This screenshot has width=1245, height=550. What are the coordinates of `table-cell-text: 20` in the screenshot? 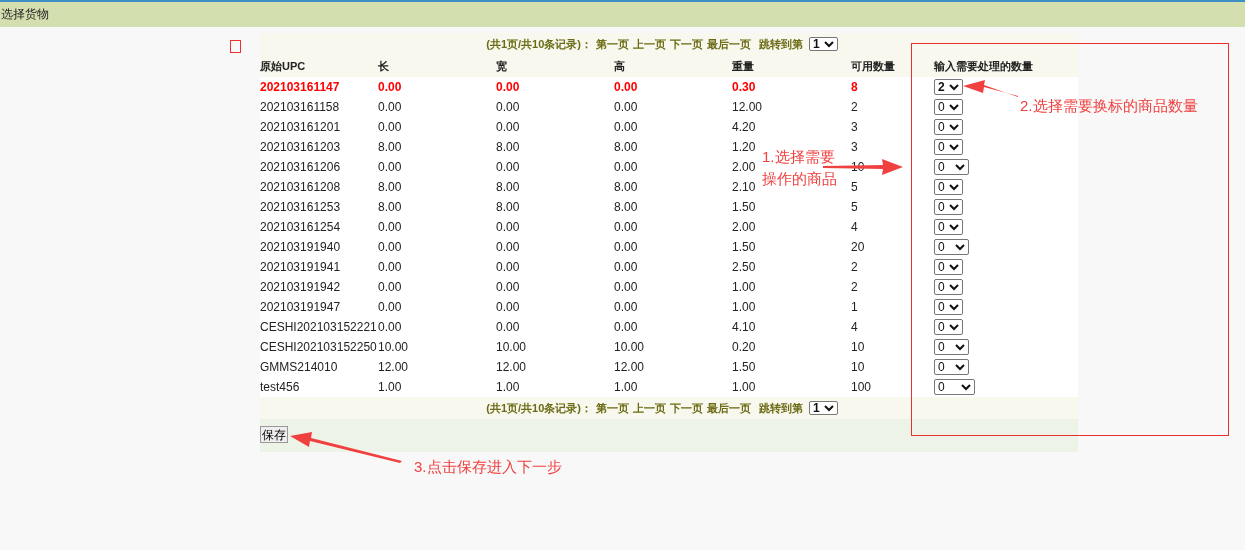 It's located at (858, 247).